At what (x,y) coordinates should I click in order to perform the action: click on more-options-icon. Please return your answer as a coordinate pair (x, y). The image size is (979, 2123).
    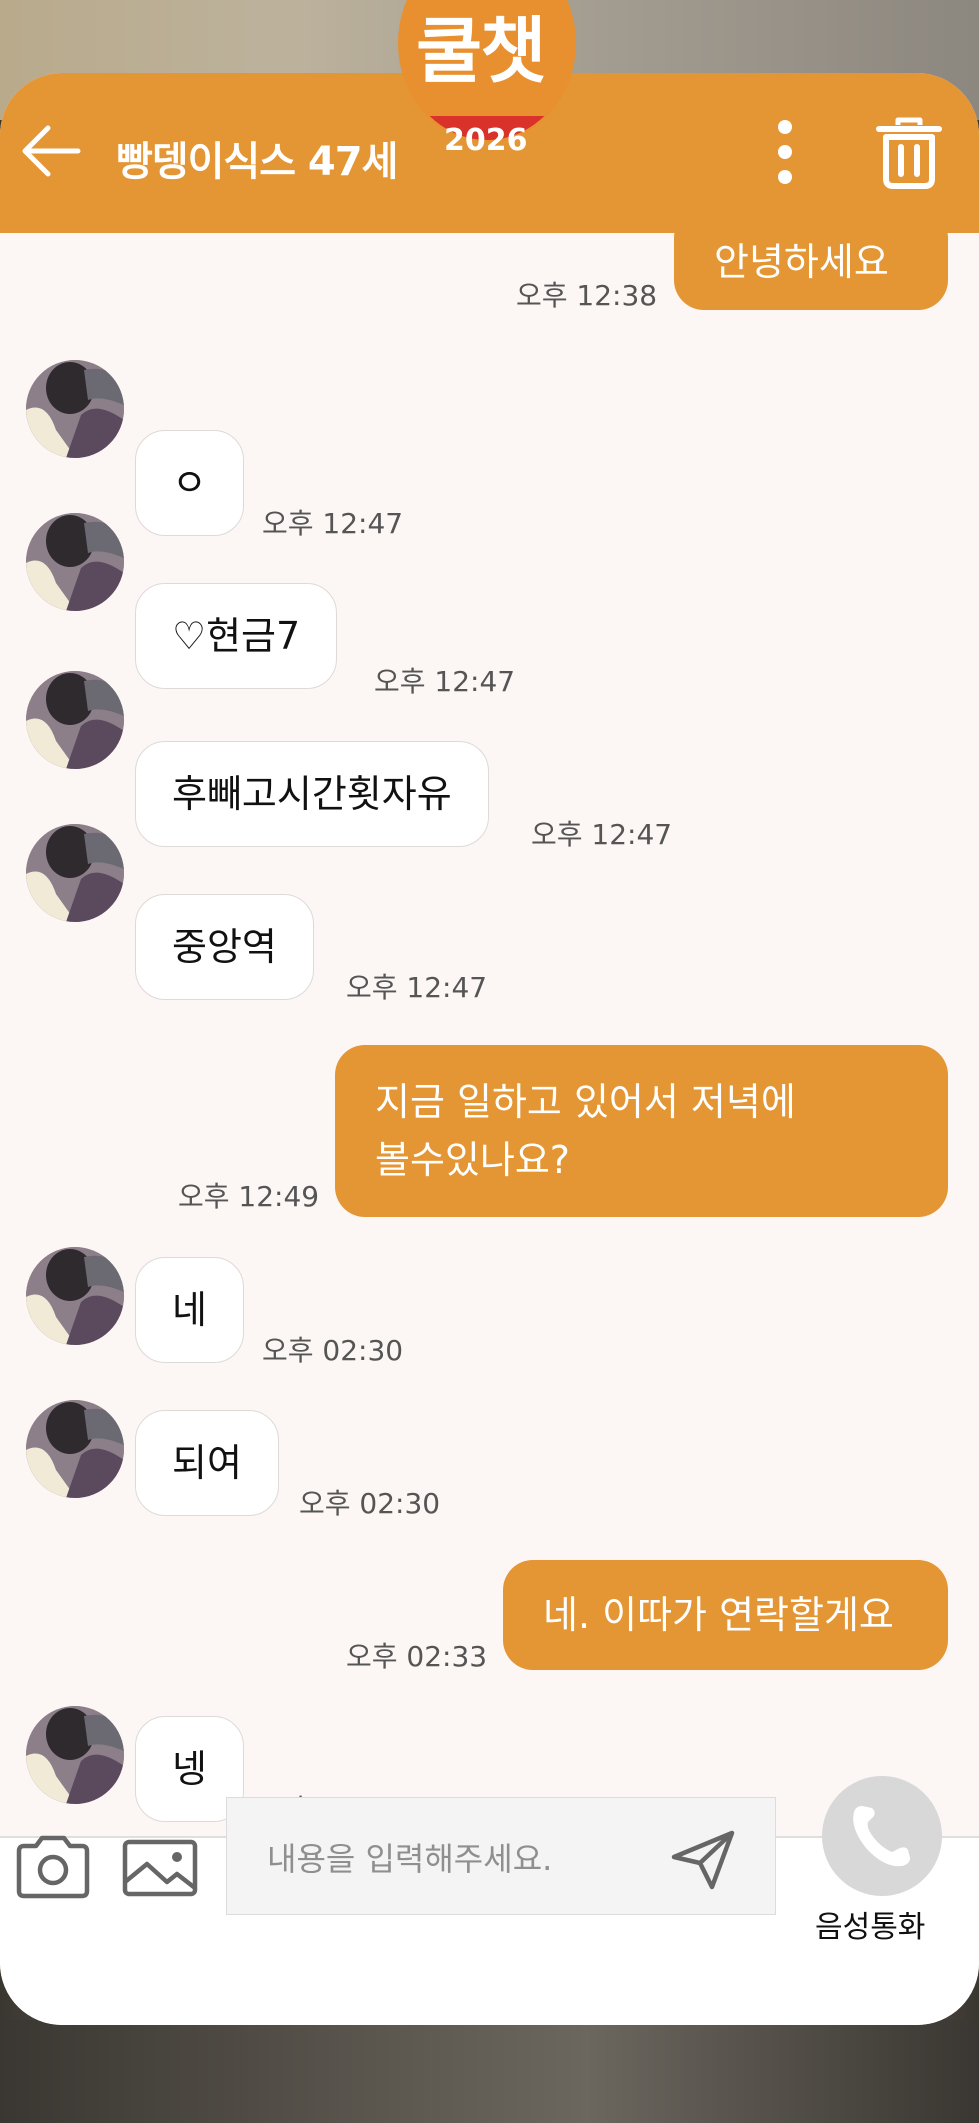
    Looking at the image, I should click on (785, 152).